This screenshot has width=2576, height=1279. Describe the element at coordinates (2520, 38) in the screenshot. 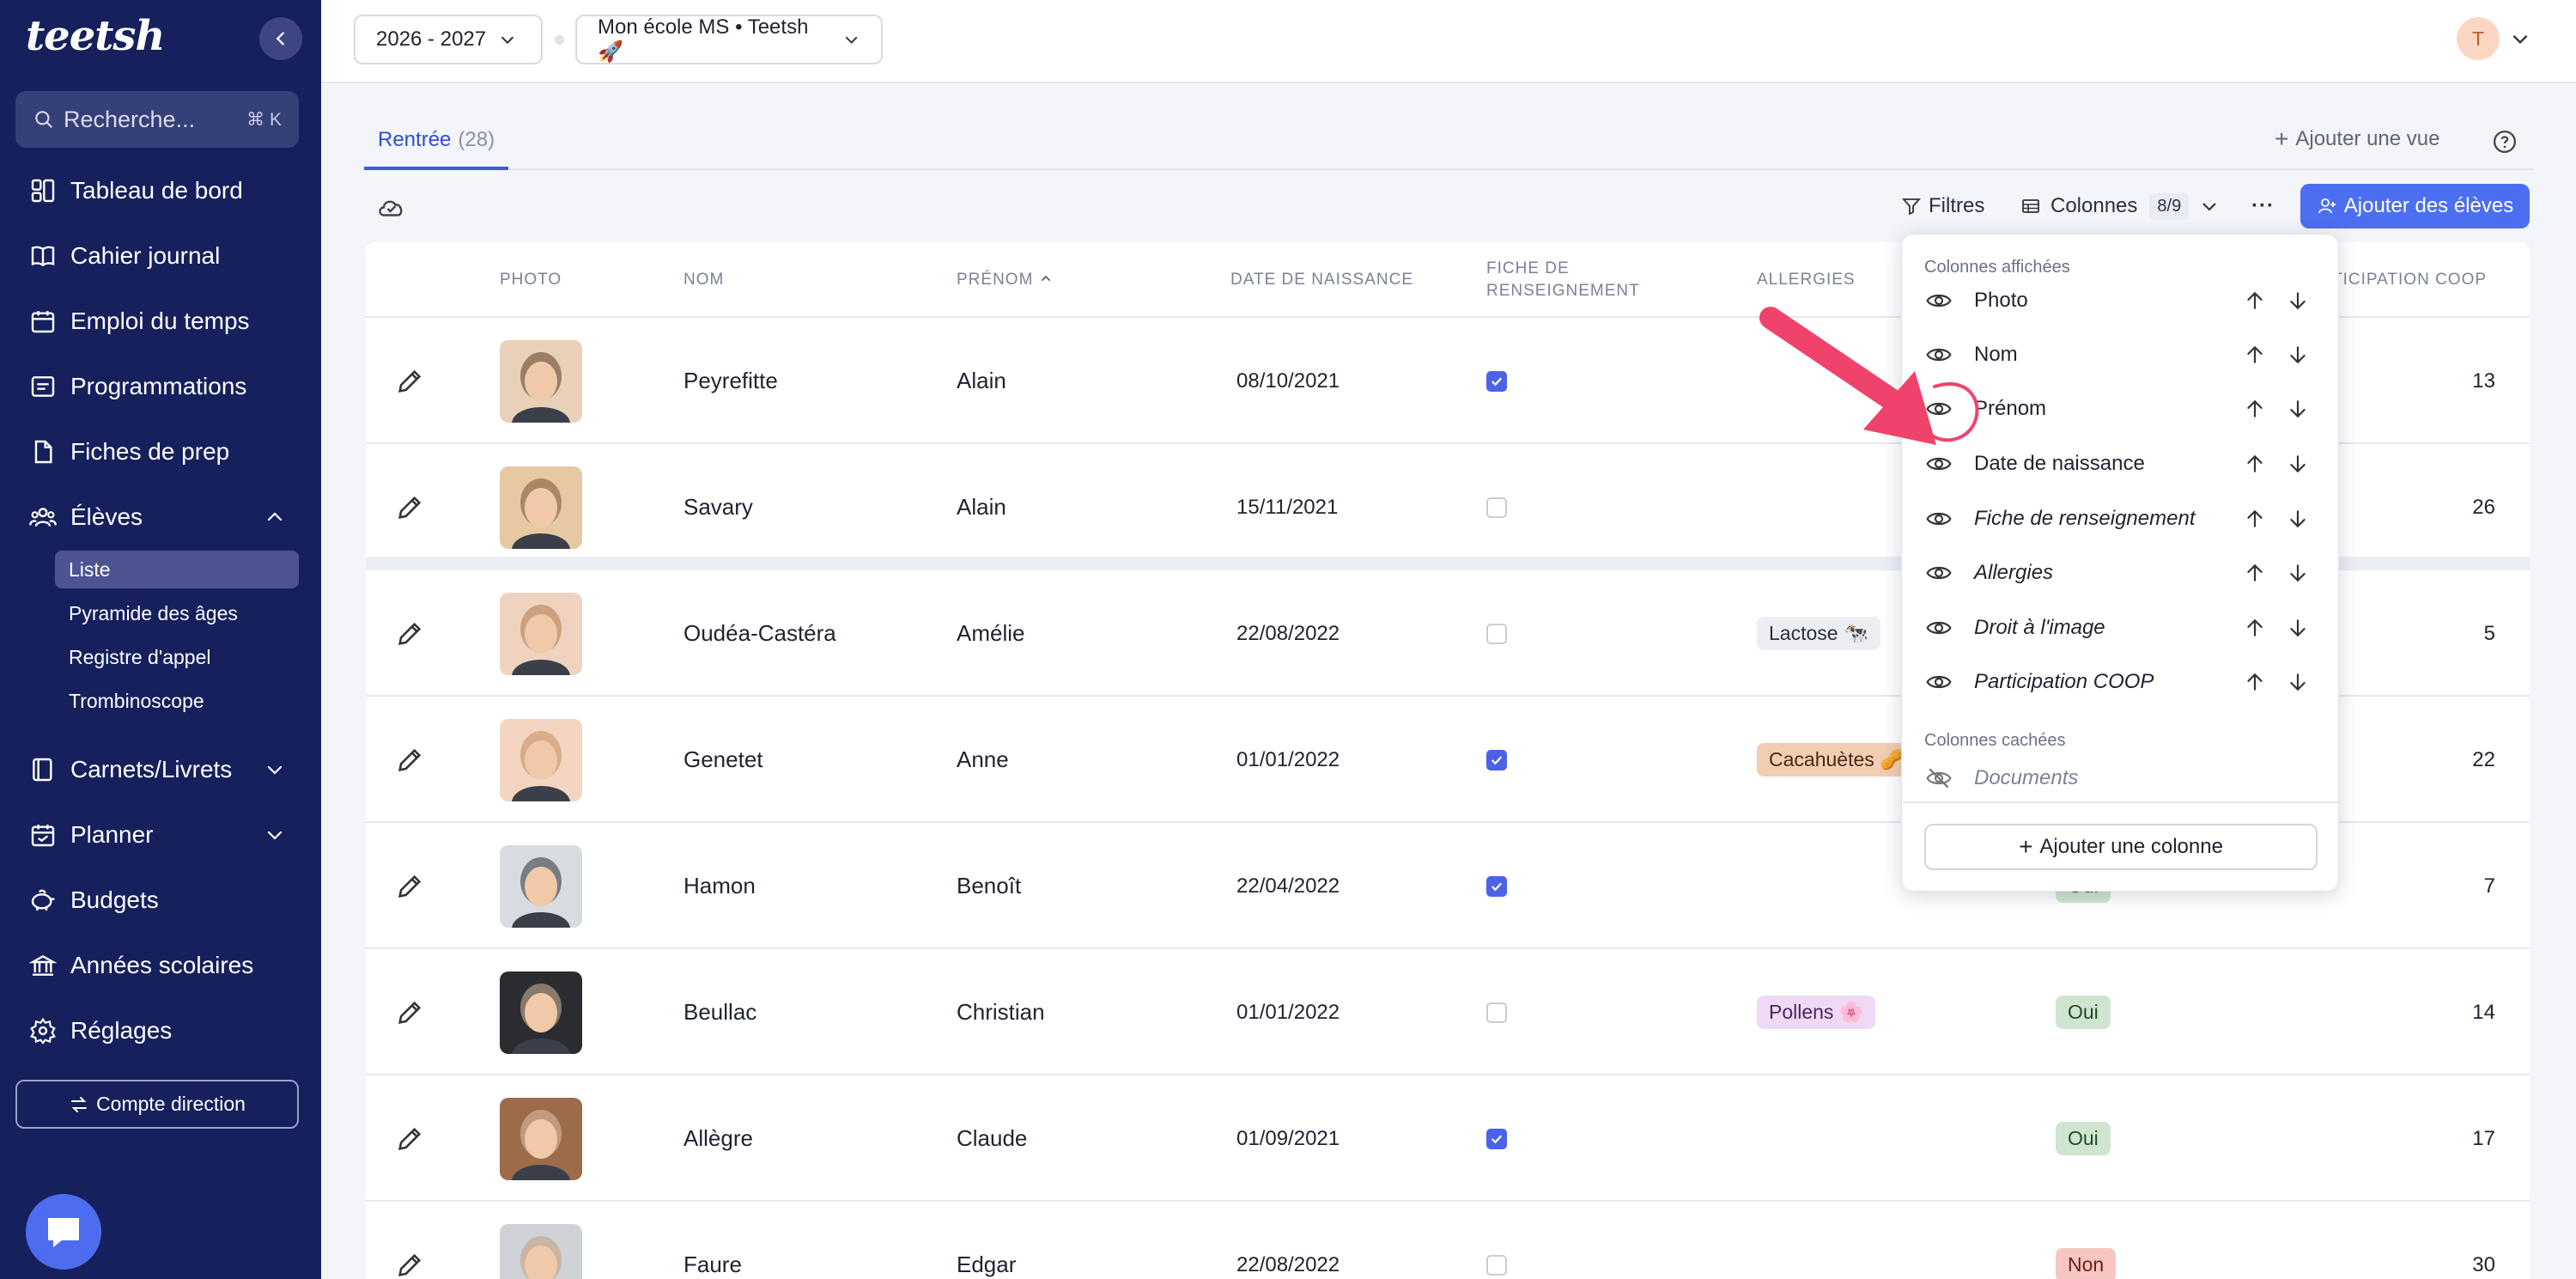

I see `chevron-down-icon` at that location.